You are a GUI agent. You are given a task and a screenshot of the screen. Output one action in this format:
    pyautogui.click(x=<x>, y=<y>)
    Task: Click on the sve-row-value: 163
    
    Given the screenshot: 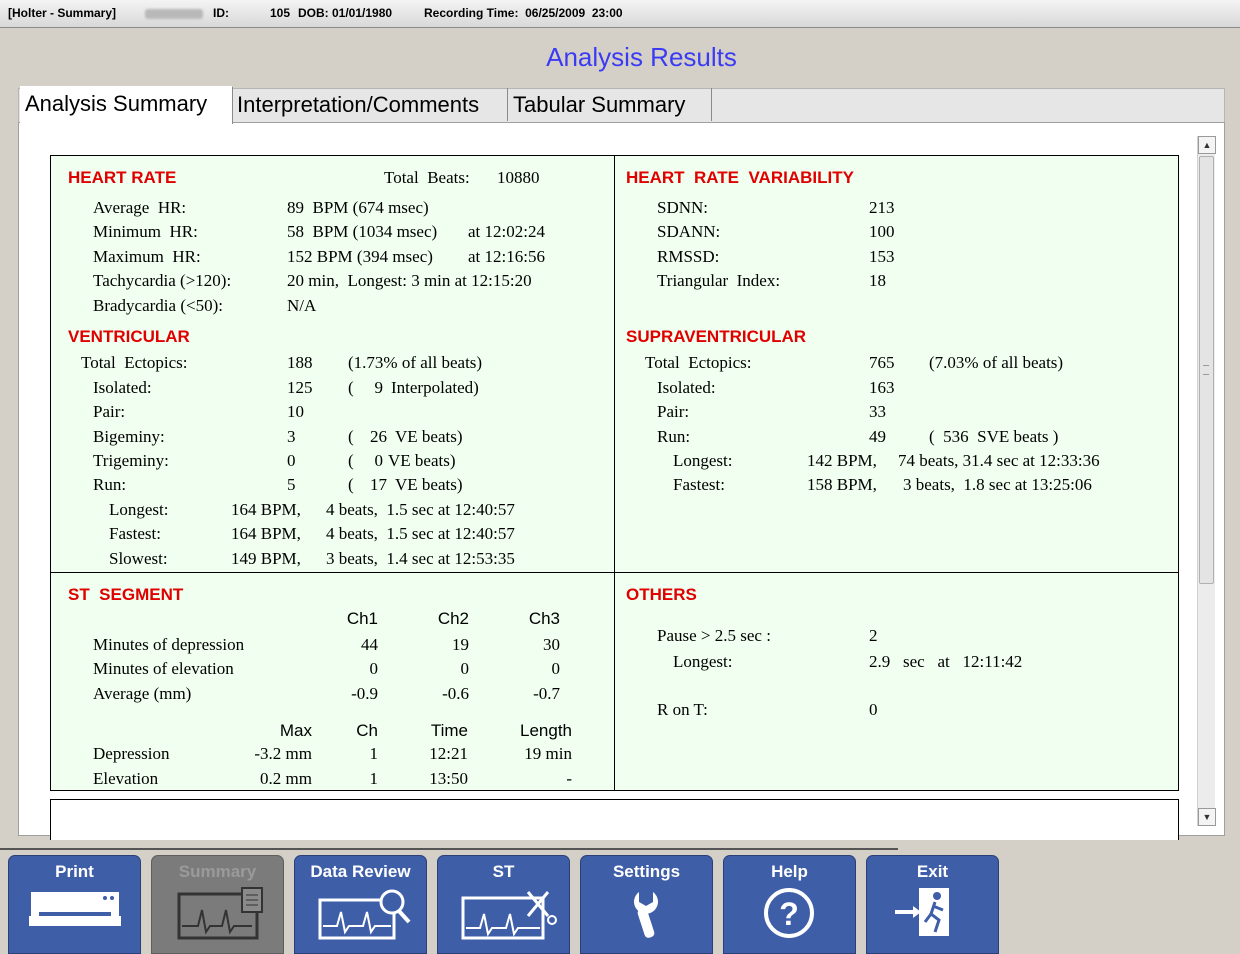 What is the action you would take?
    pyautogui.click(x=882, y=387)
    